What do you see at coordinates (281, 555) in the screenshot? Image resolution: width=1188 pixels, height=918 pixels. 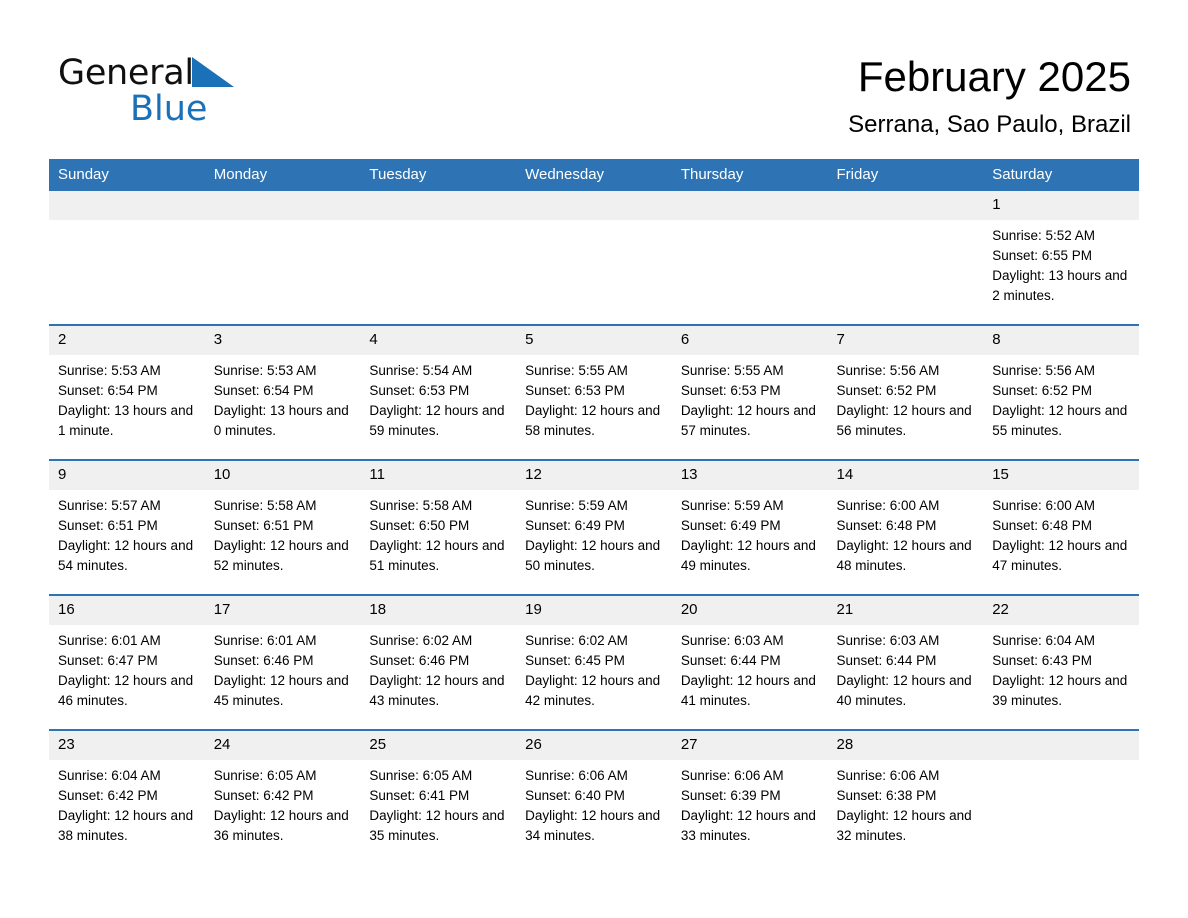 I see `daylight-text: Daylight: 12 hours and 52 minutes.` at bounding box center [281, 555].